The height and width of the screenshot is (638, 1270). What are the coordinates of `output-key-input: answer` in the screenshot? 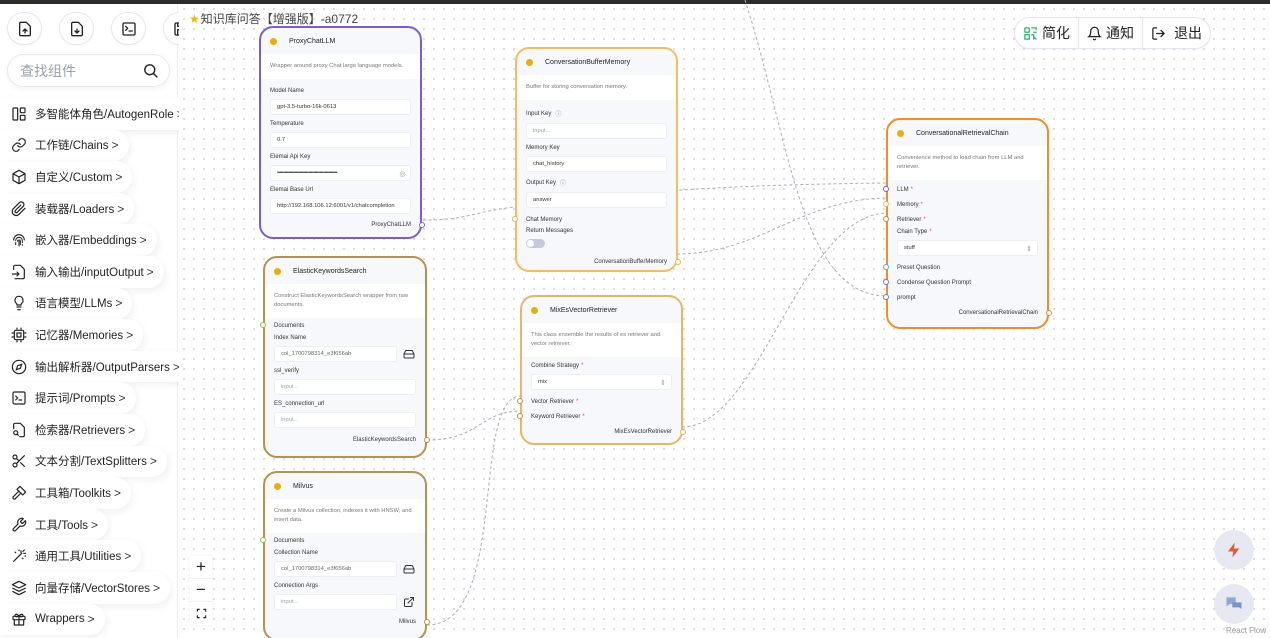 It's located at (596, 200).